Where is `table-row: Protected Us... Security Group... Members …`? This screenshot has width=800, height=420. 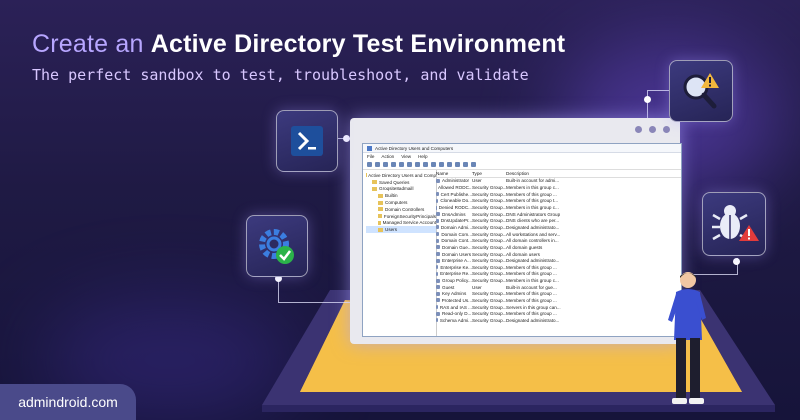 table-row: Protected Us... Security Group... Members … is located at coordinates (558, 300).